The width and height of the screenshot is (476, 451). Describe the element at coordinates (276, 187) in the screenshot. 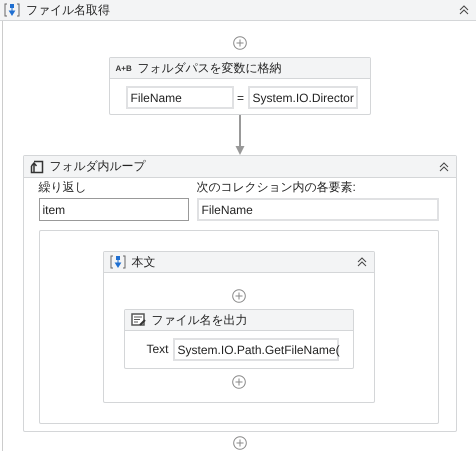

I see `field-label: 次のコレクション内の各要素:` at that location.